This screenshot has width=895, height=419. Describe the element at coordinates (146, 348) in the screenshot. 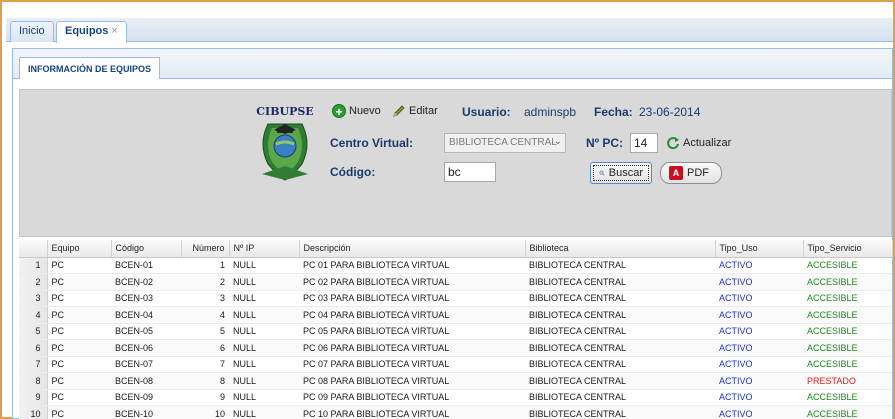

I see `cell-codigo: BCEN-06` at that location.